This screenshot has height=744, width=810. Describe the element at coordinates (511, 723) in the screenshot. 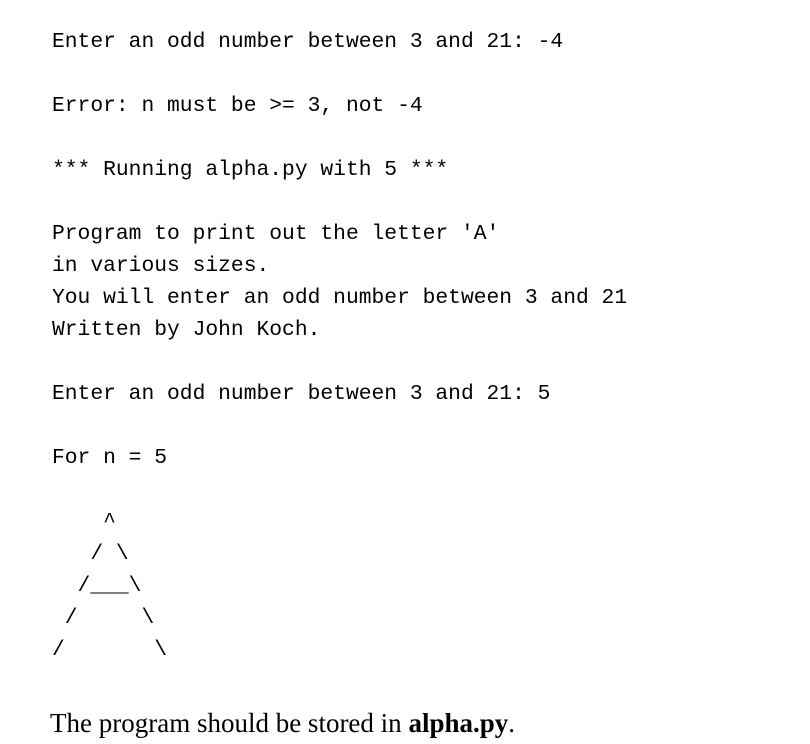

I see `footer-text-after: .` at that location.